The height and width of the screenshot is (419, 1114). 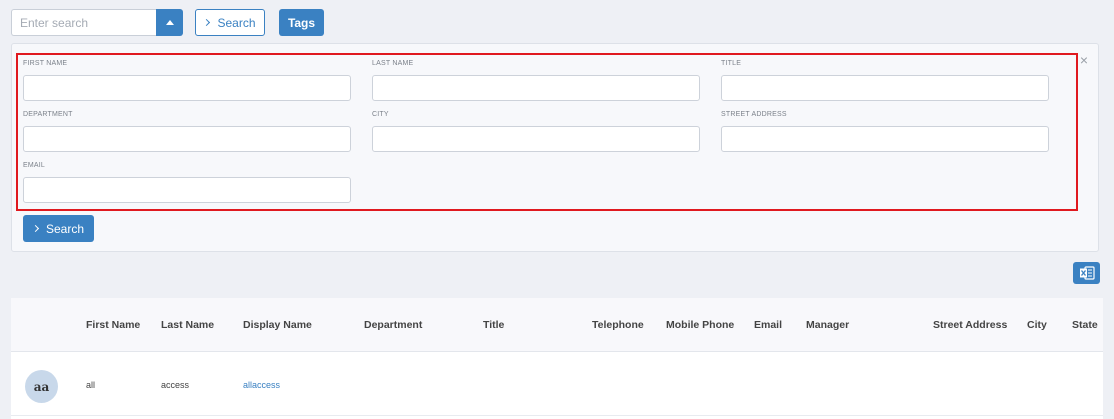 I want to click on cell-display-name-link: allaccess, so click(x=261, y=385).